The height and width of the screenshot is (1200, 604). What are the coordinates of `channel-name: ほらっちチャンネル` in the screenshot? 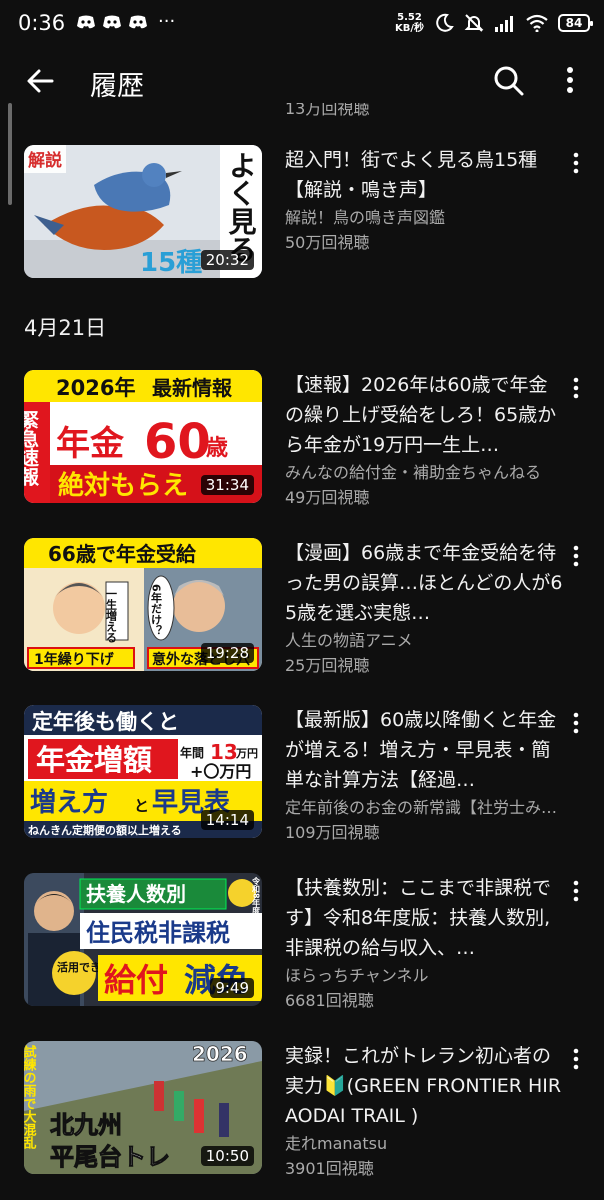 It's located at (357, 975).